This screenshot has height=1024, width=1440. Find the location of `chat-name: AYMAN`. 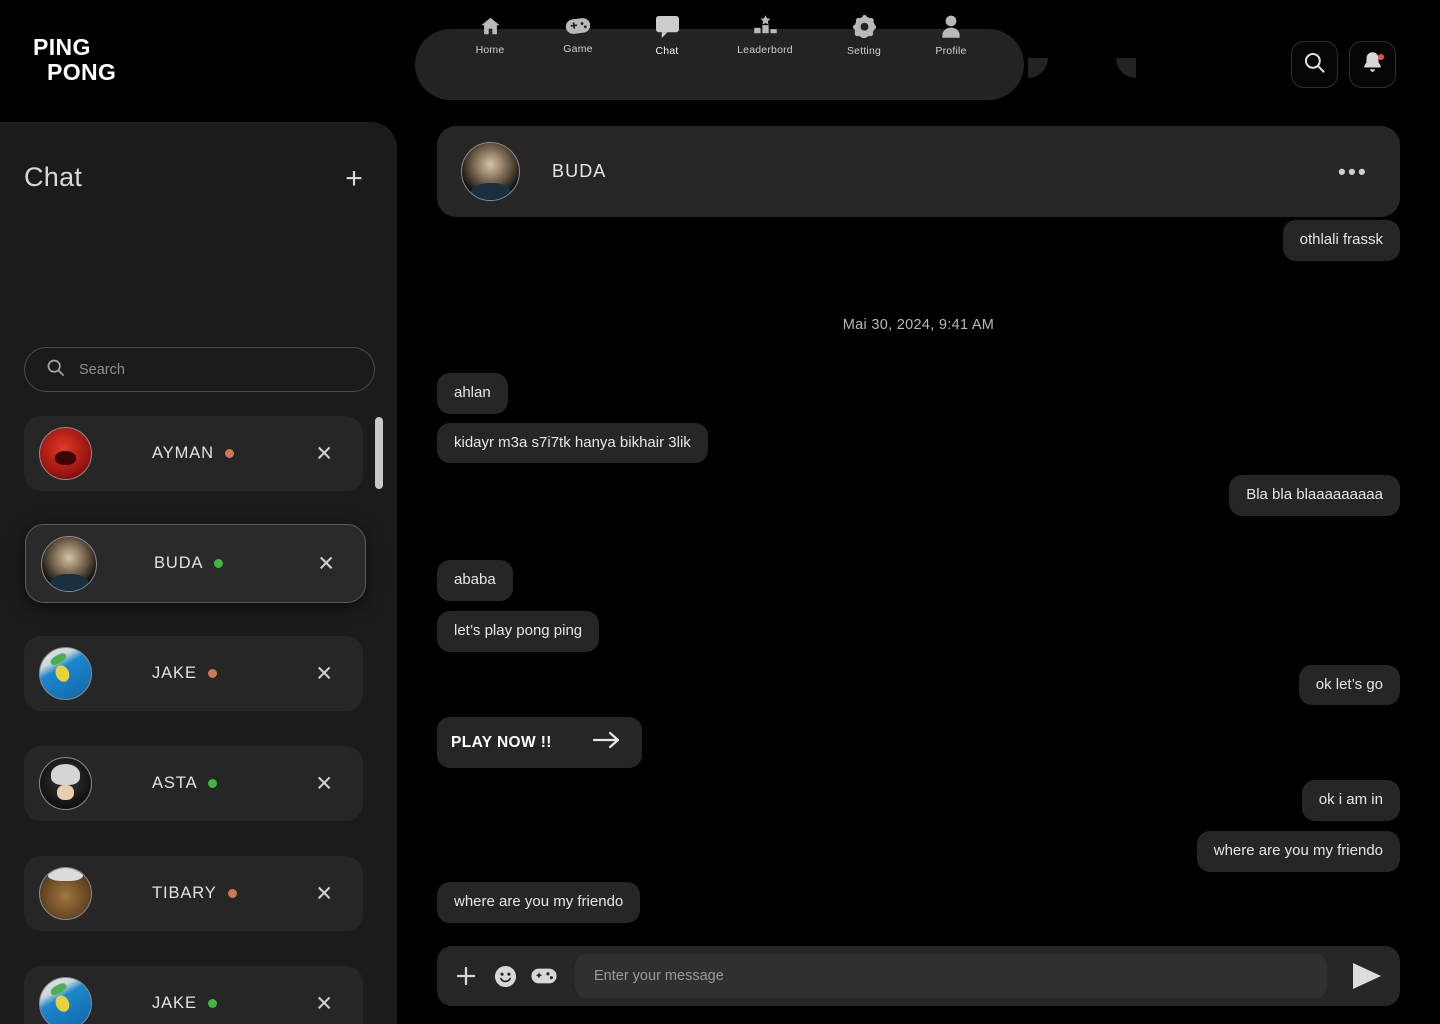

chat-name: AYMAN is located at coordinates (193, 453).